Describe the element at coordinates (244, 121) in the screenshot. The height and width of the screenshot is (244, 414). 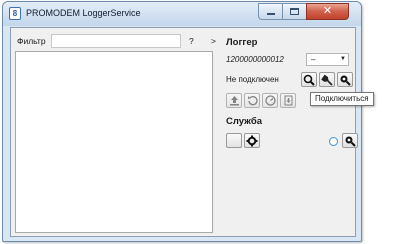
I see `service-section-title: Служба` at that location.